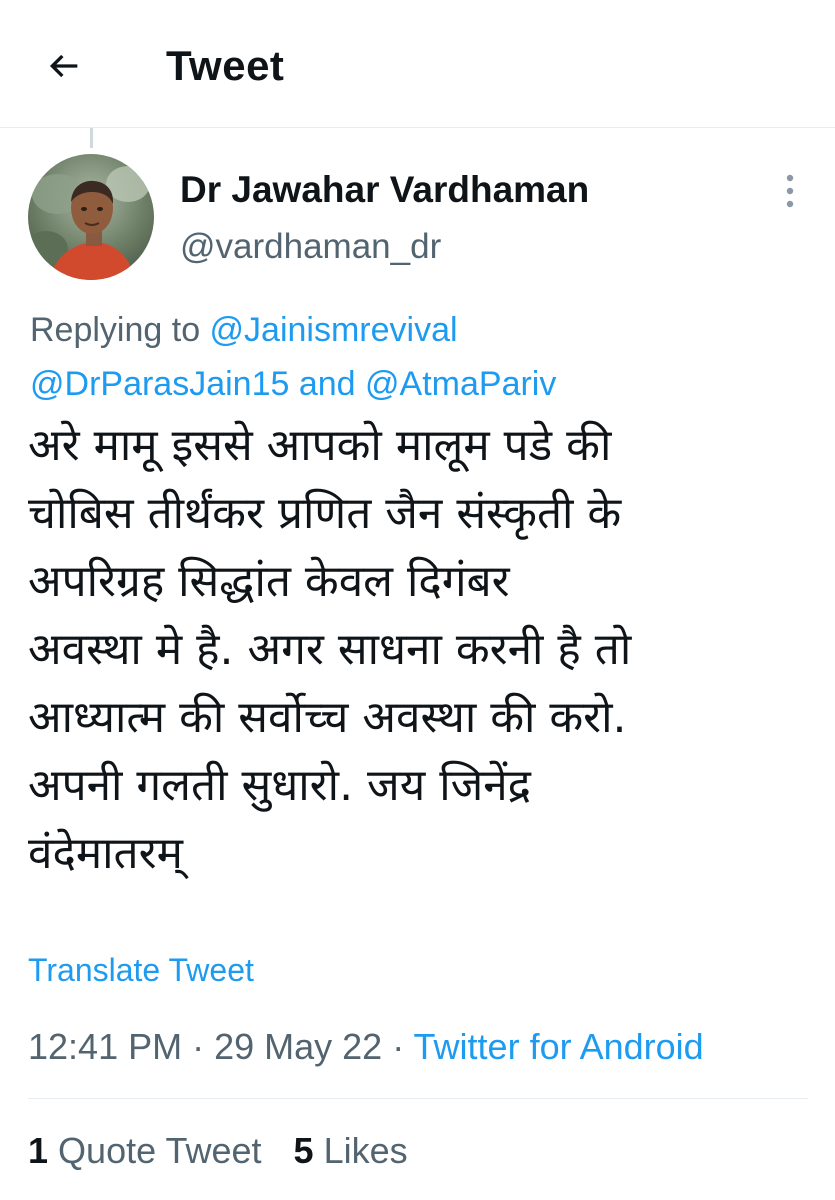  I want to click on replying-to-label: Replying to, so click(120, 330).